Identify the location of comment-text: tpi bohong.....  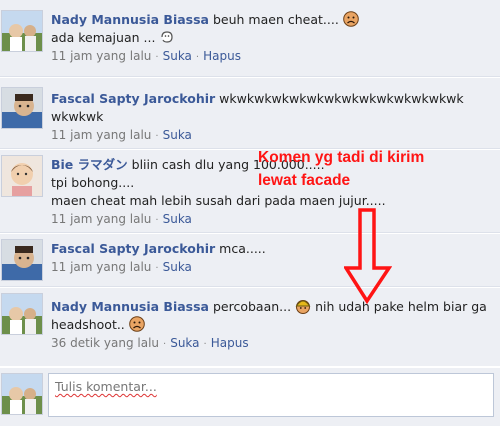
(93, 182).